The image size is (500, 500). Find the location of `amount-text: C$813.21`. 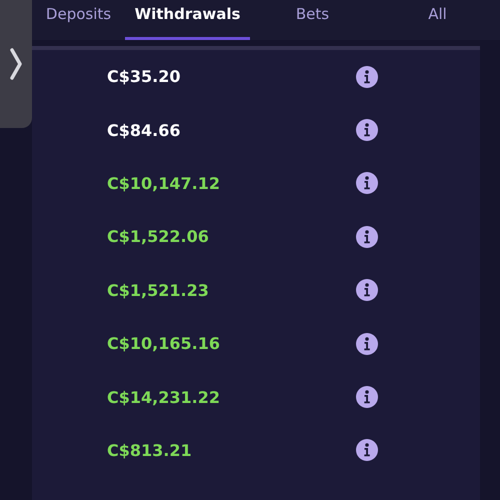

amount-text: C$813.21 is located at coordinates (150, 450).